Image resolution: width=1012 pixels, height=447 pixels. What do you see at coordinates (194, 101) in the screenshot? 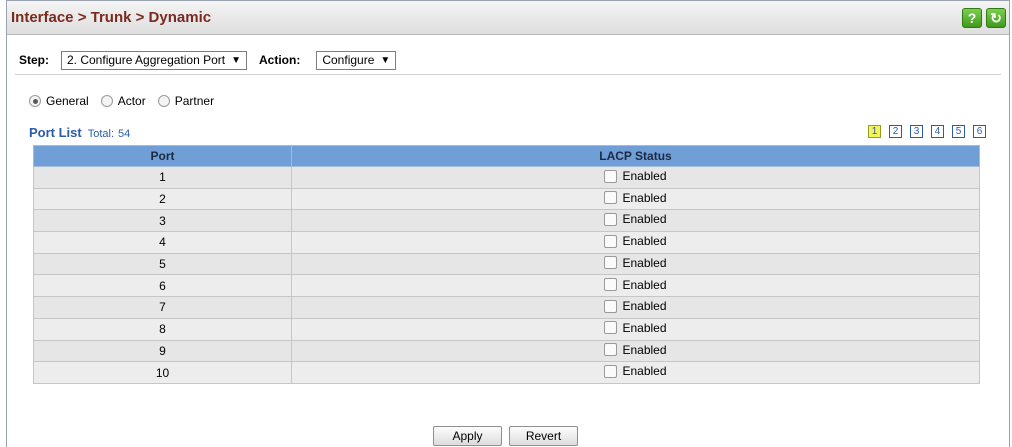
I see `radio-label: Partner` at bounding box center [194, 101].